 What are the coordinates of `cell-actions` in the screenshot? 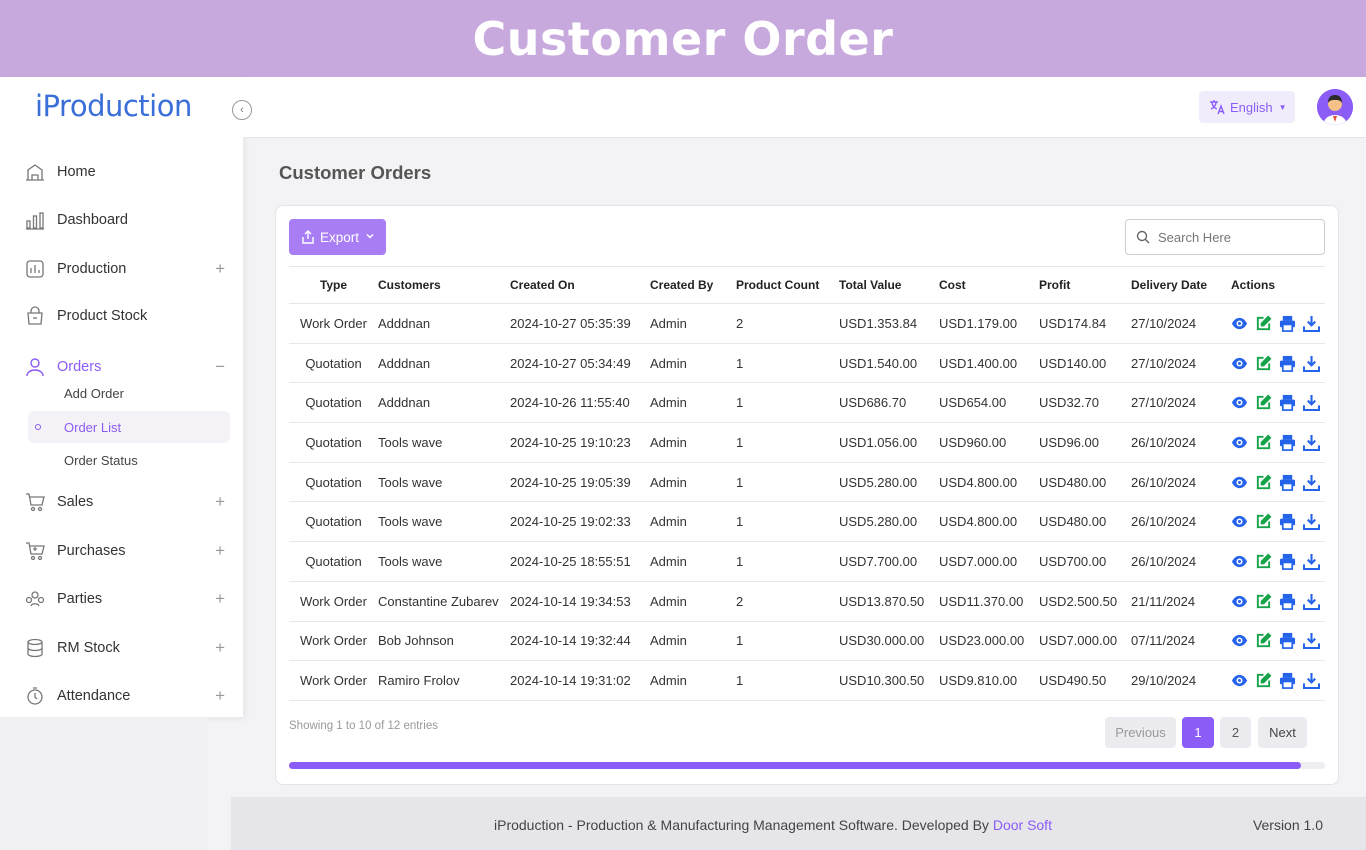 It's located at (1278, 601).